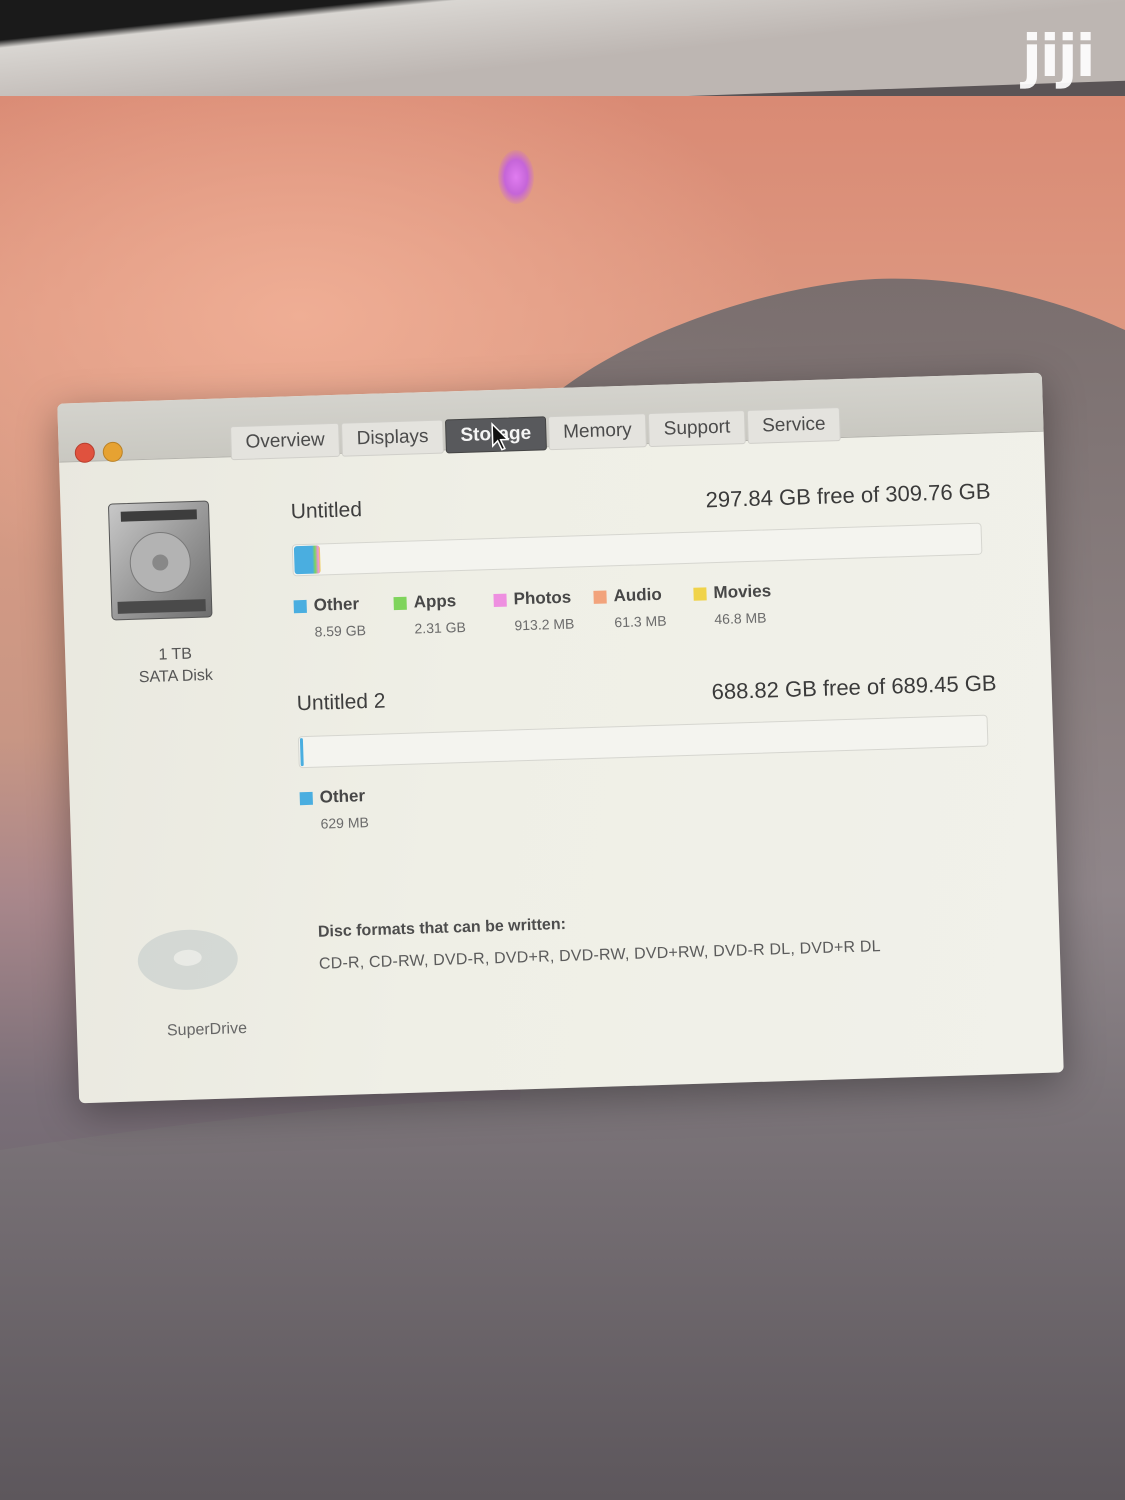 The image size is (1125, 1500). What do you see at coordinates (641, 607) in the screenshot?
I see `legend-item-audio: Audio 61.3 MB` at bounding box center [641, 607].